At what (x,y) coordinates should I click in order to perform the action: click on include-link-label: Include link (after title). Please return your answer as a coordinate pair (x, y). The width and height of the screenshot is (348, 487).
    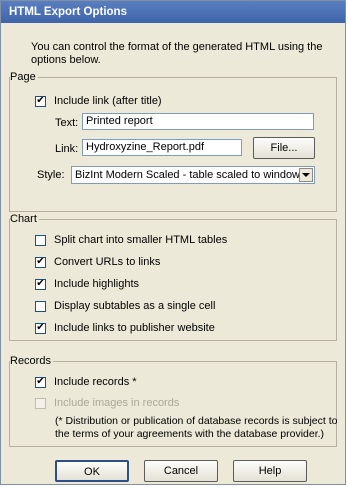
    Looking at the image, I should click on (108, 101).